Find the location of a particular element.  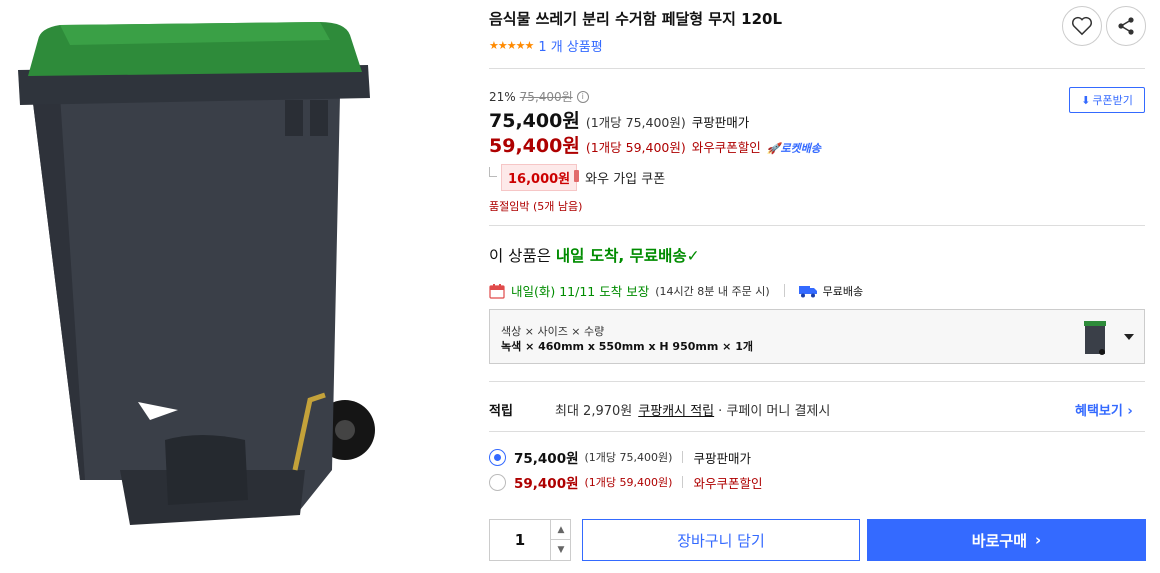

sale-price: 75,400원 is located at coordinates (534, 121).